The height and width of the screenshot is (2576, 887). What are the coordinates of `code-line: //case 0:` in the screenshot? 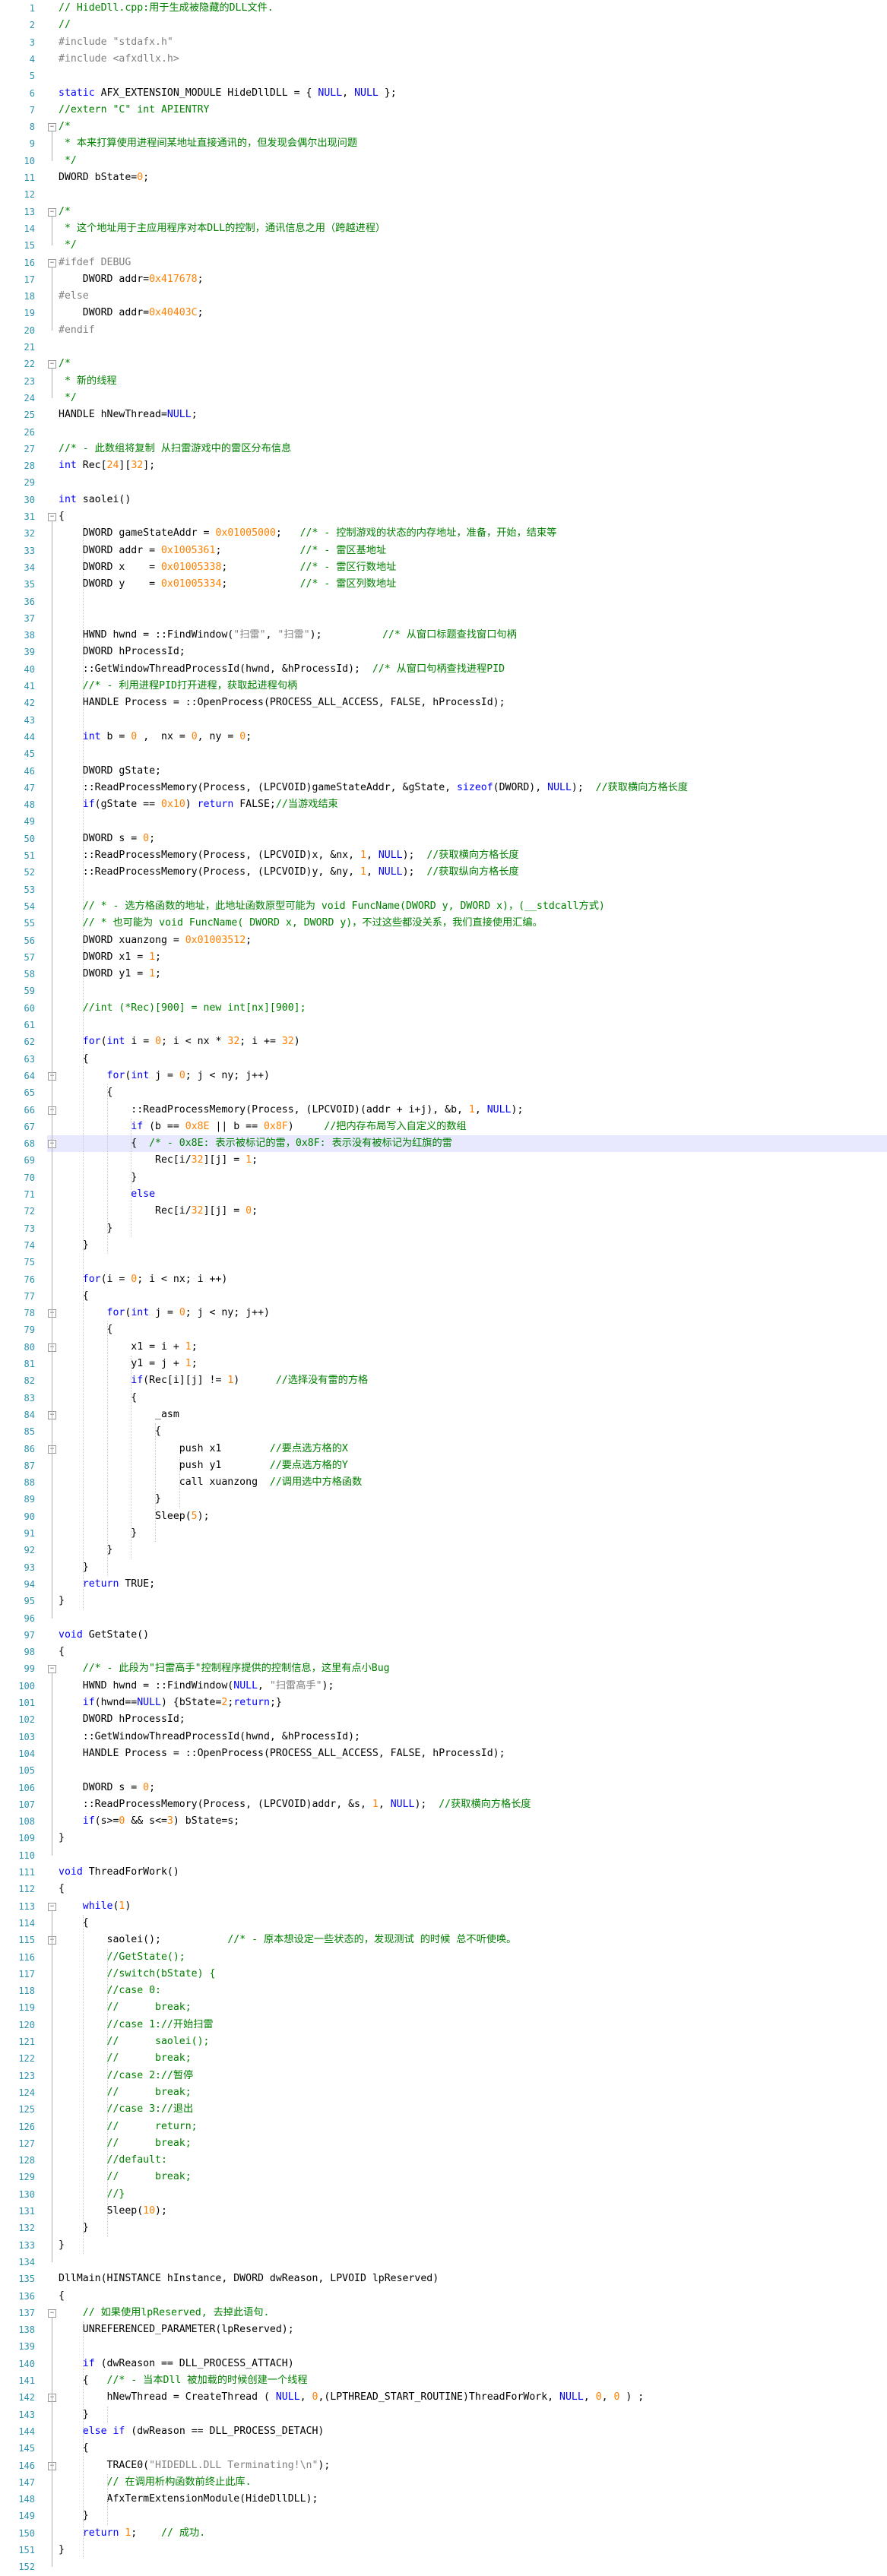 It's located at (473, 1991).